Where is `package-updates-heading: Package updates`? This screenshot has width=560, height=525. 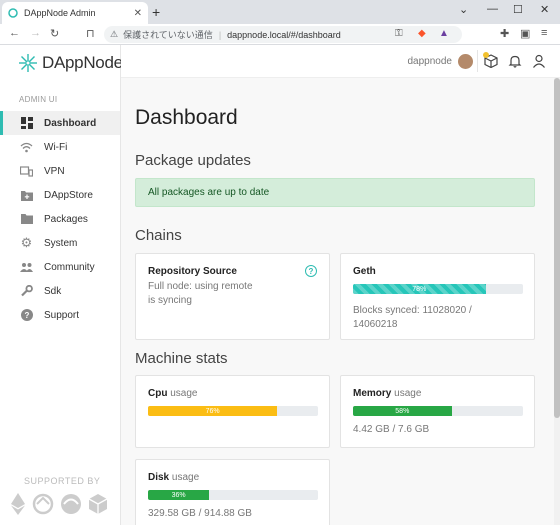 package-updates-heading: Package updates is located at coordinates (193, 160).